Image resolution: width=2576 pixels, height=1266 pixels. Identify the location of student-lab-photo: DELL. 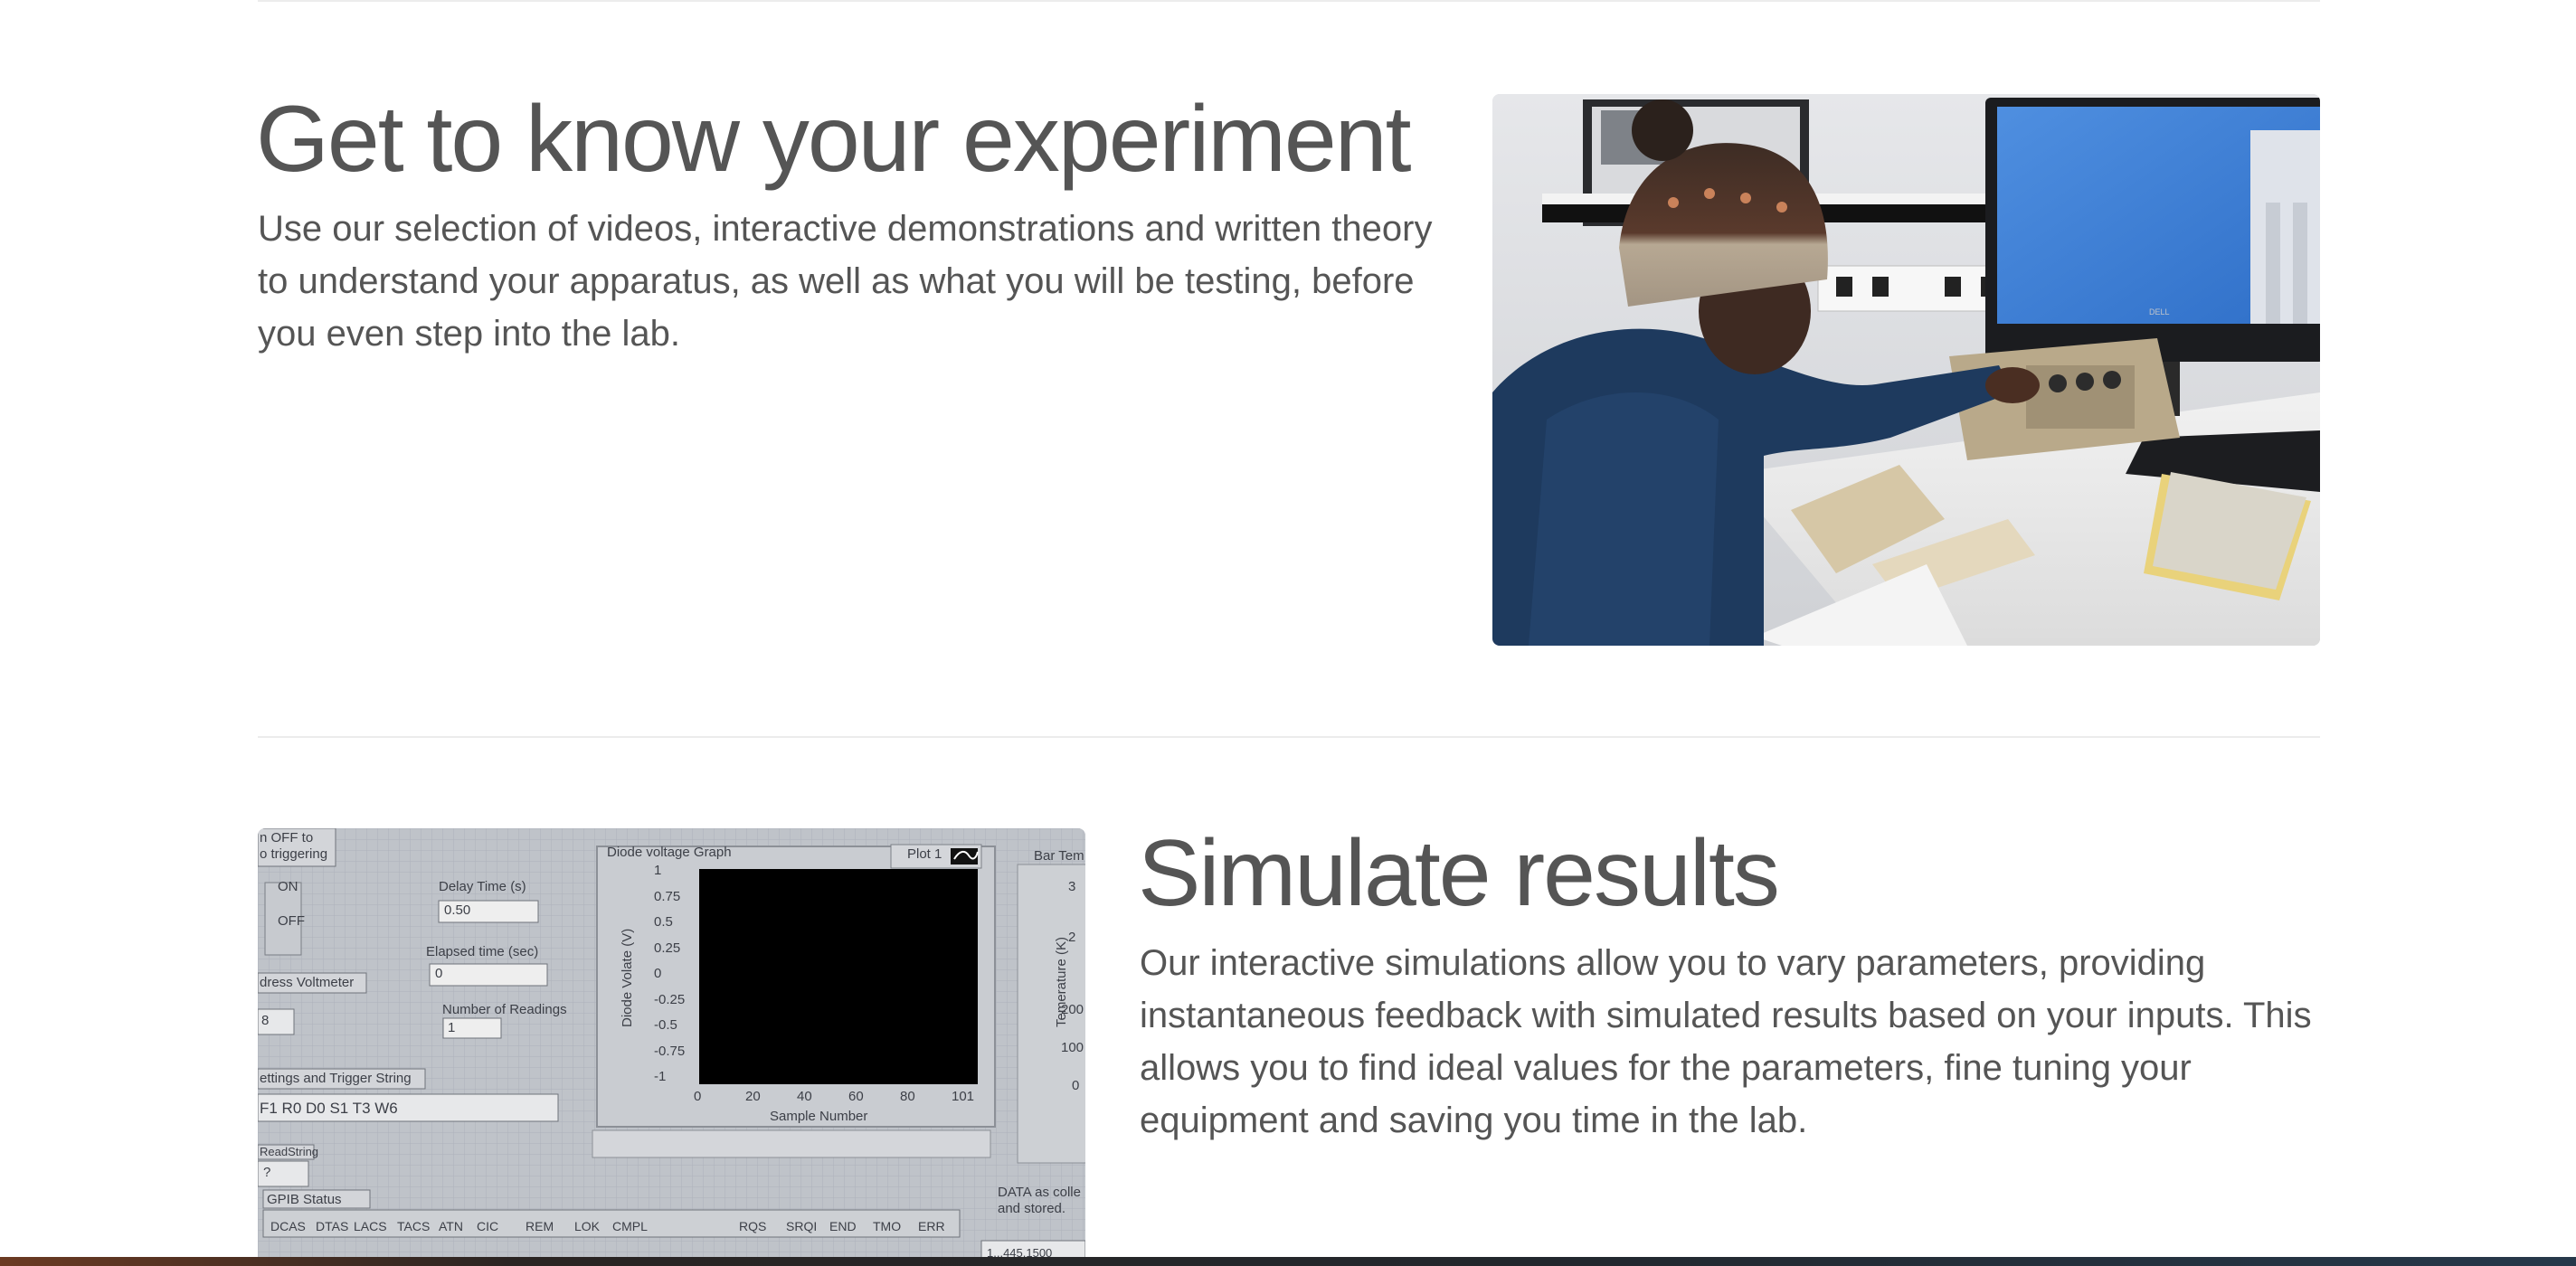
(1906, 370).